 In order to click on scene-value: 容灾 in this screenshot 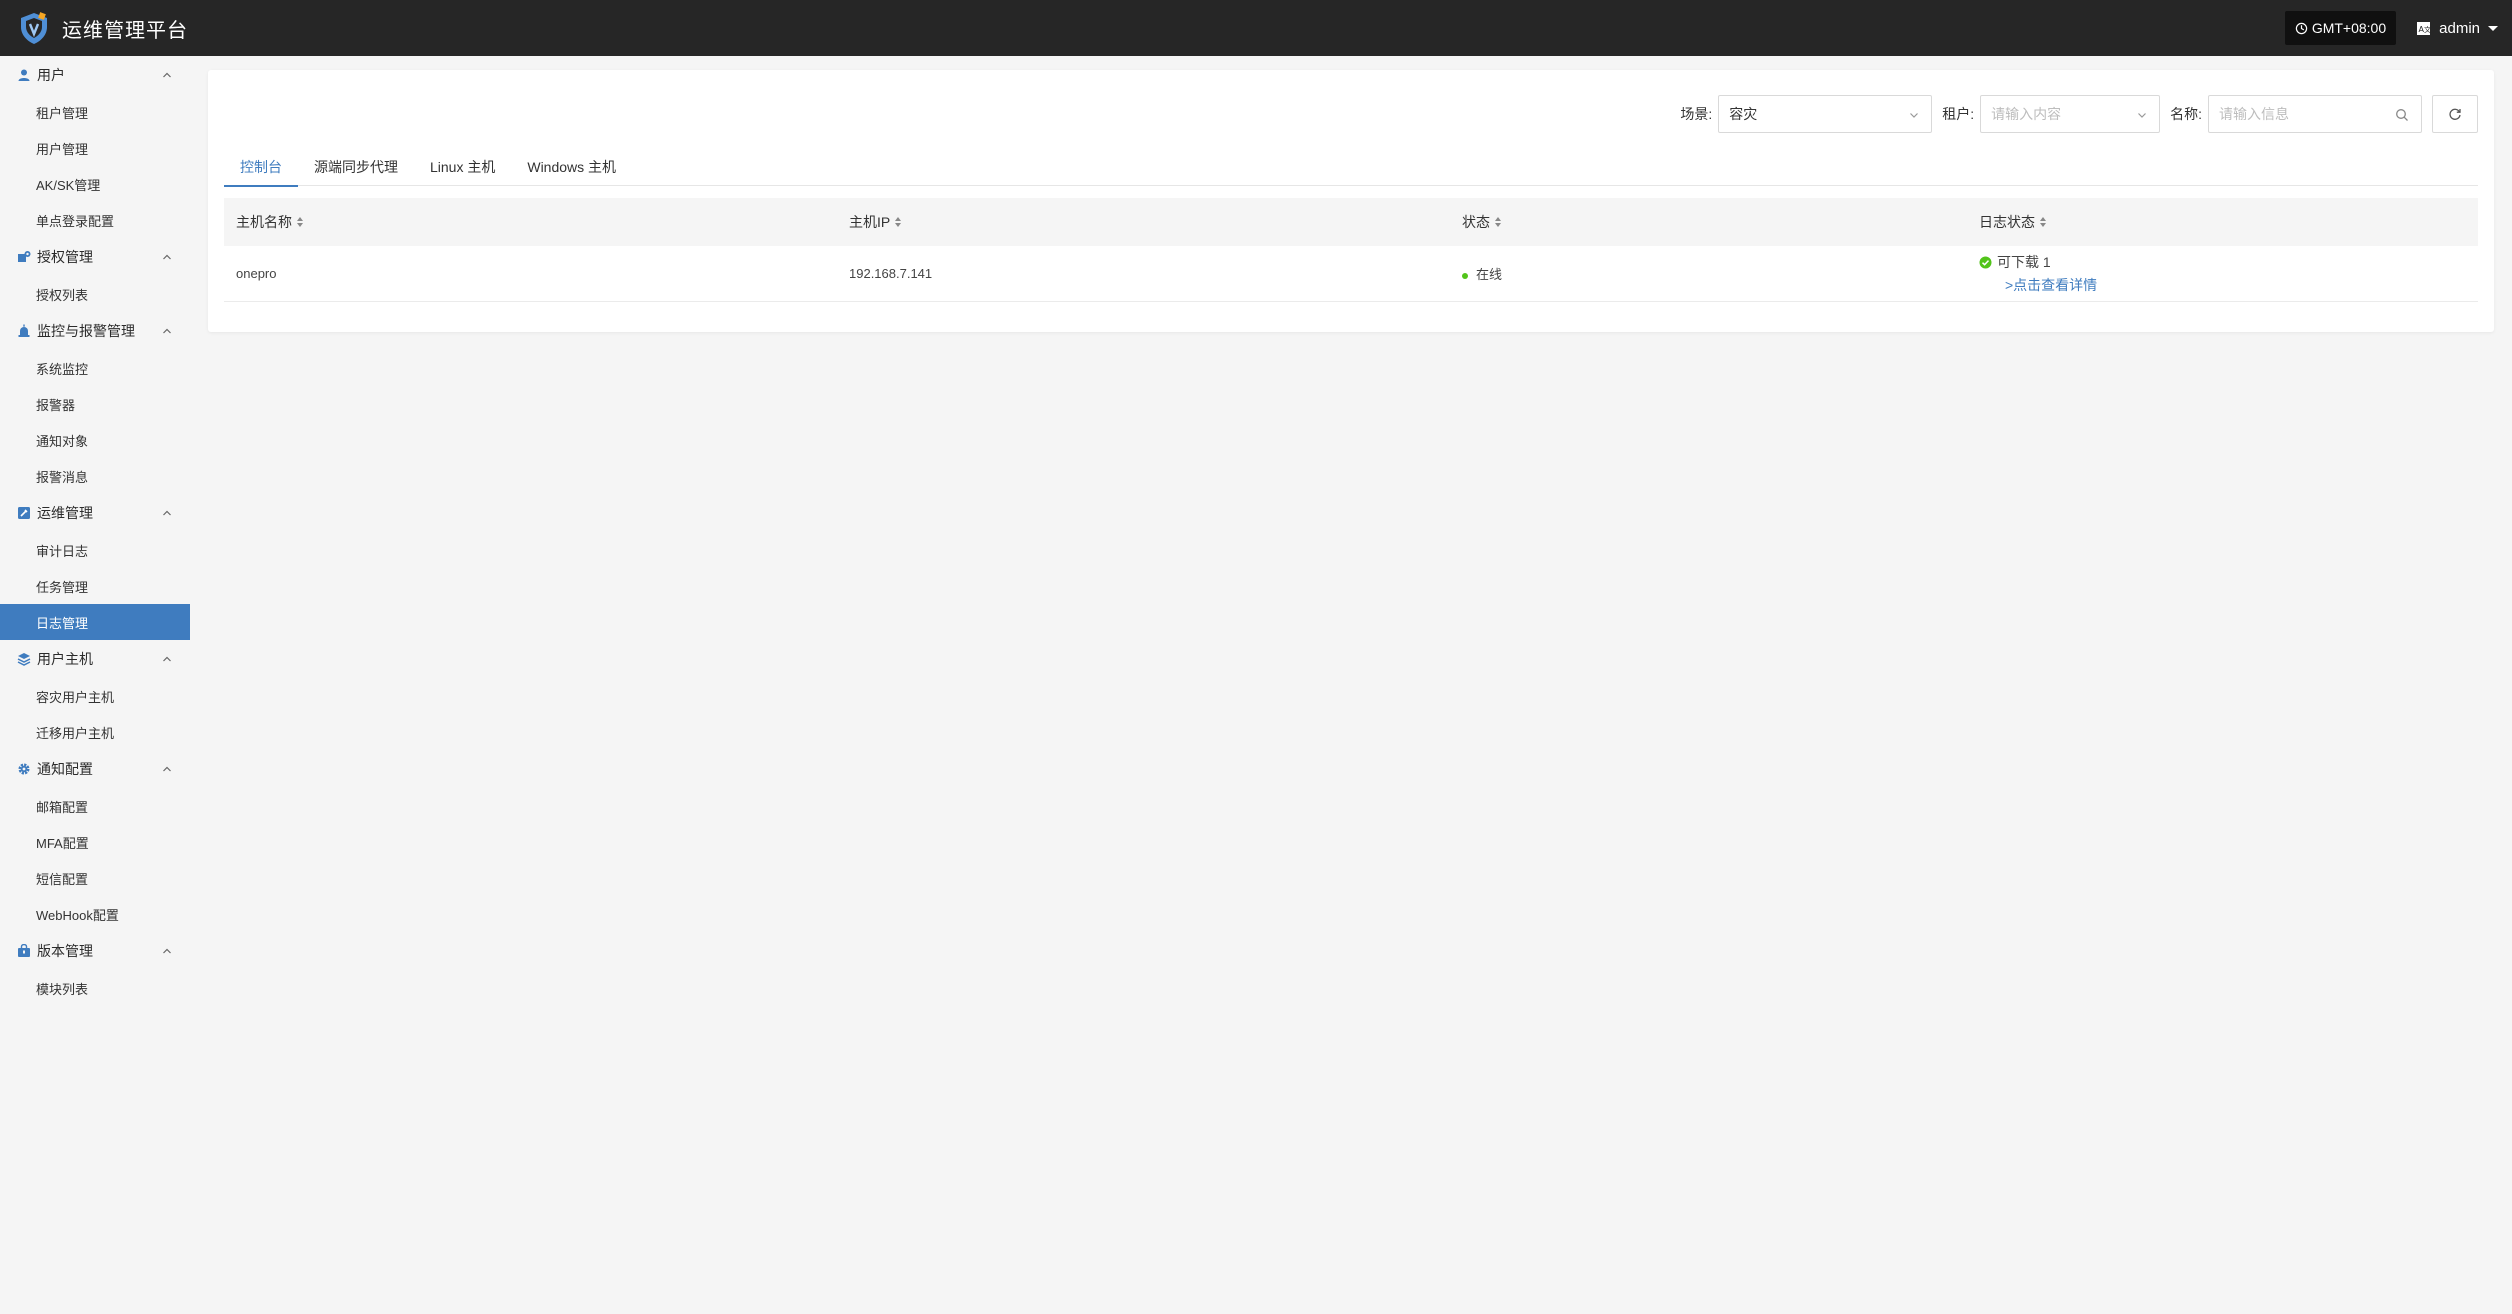, I will do `click(1743, 114)`.